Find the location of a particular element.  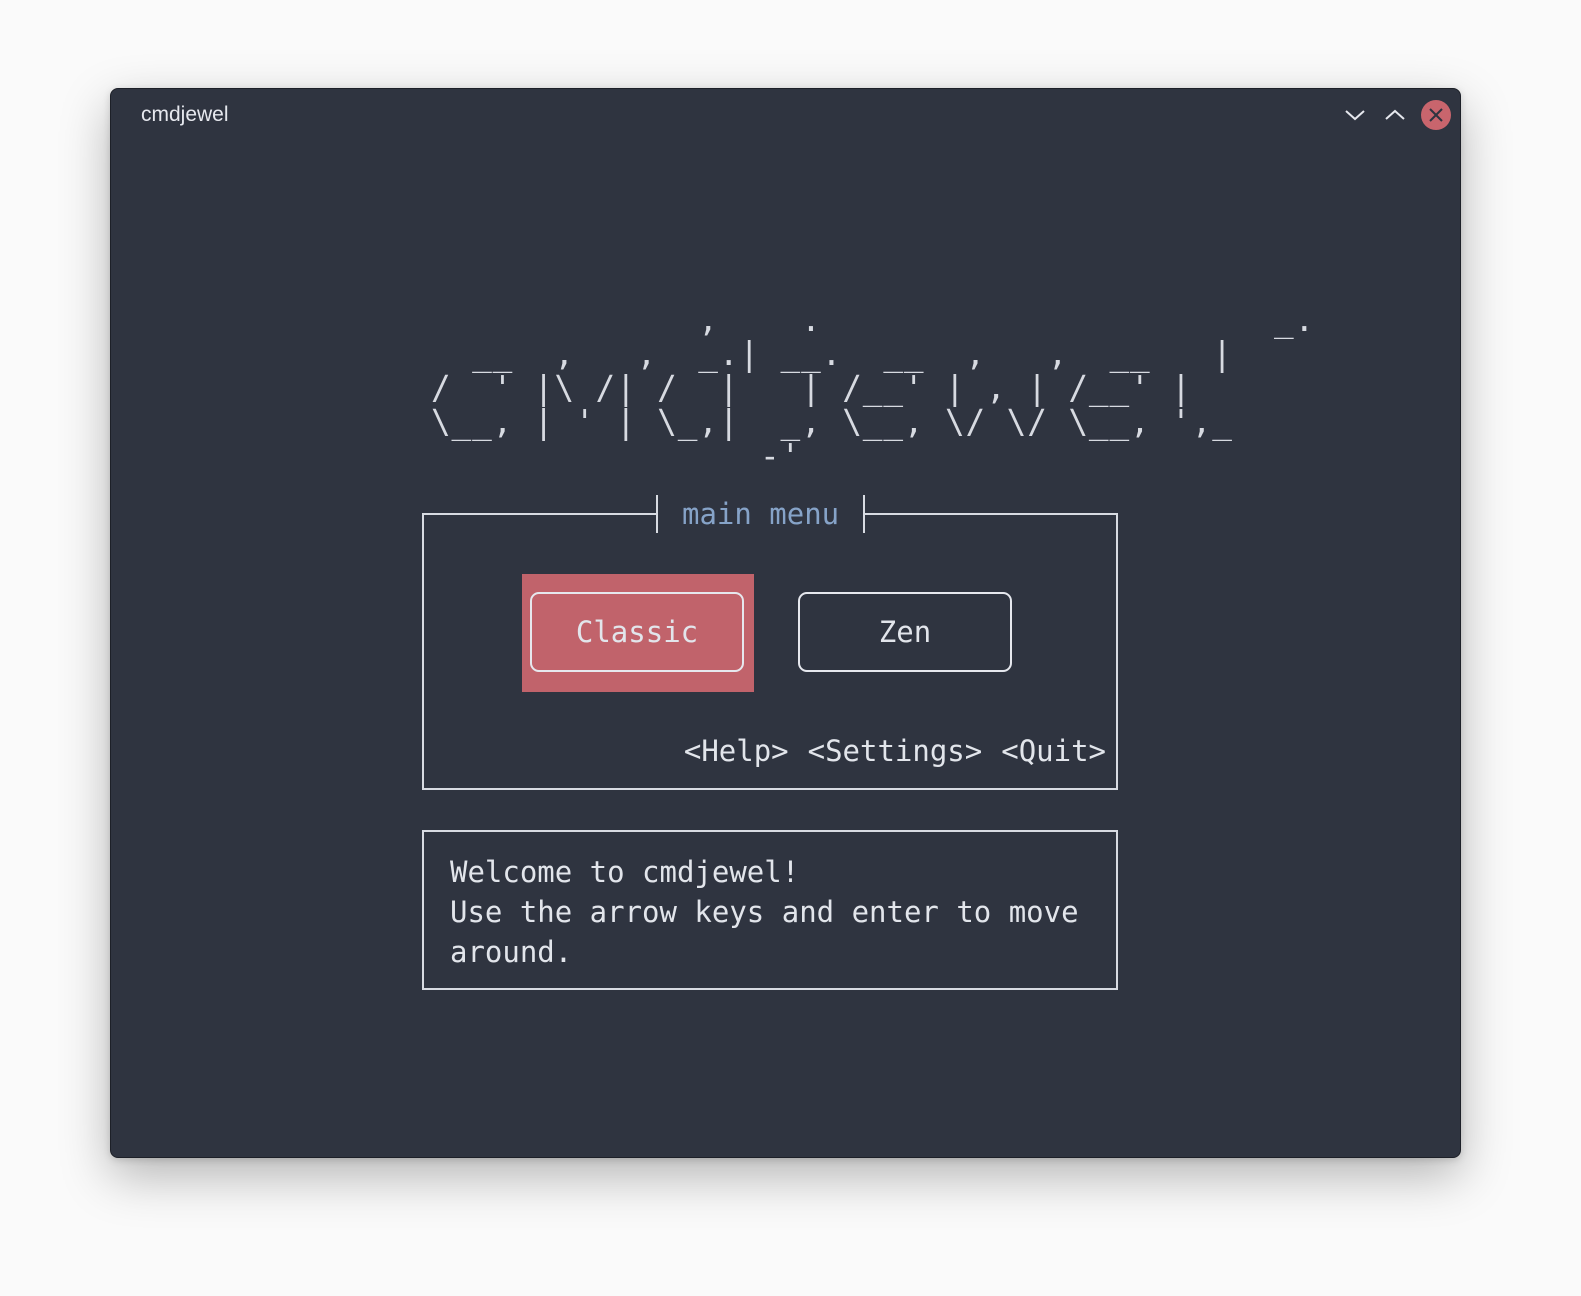

minimize-button is located at coordinates (1355, 115).